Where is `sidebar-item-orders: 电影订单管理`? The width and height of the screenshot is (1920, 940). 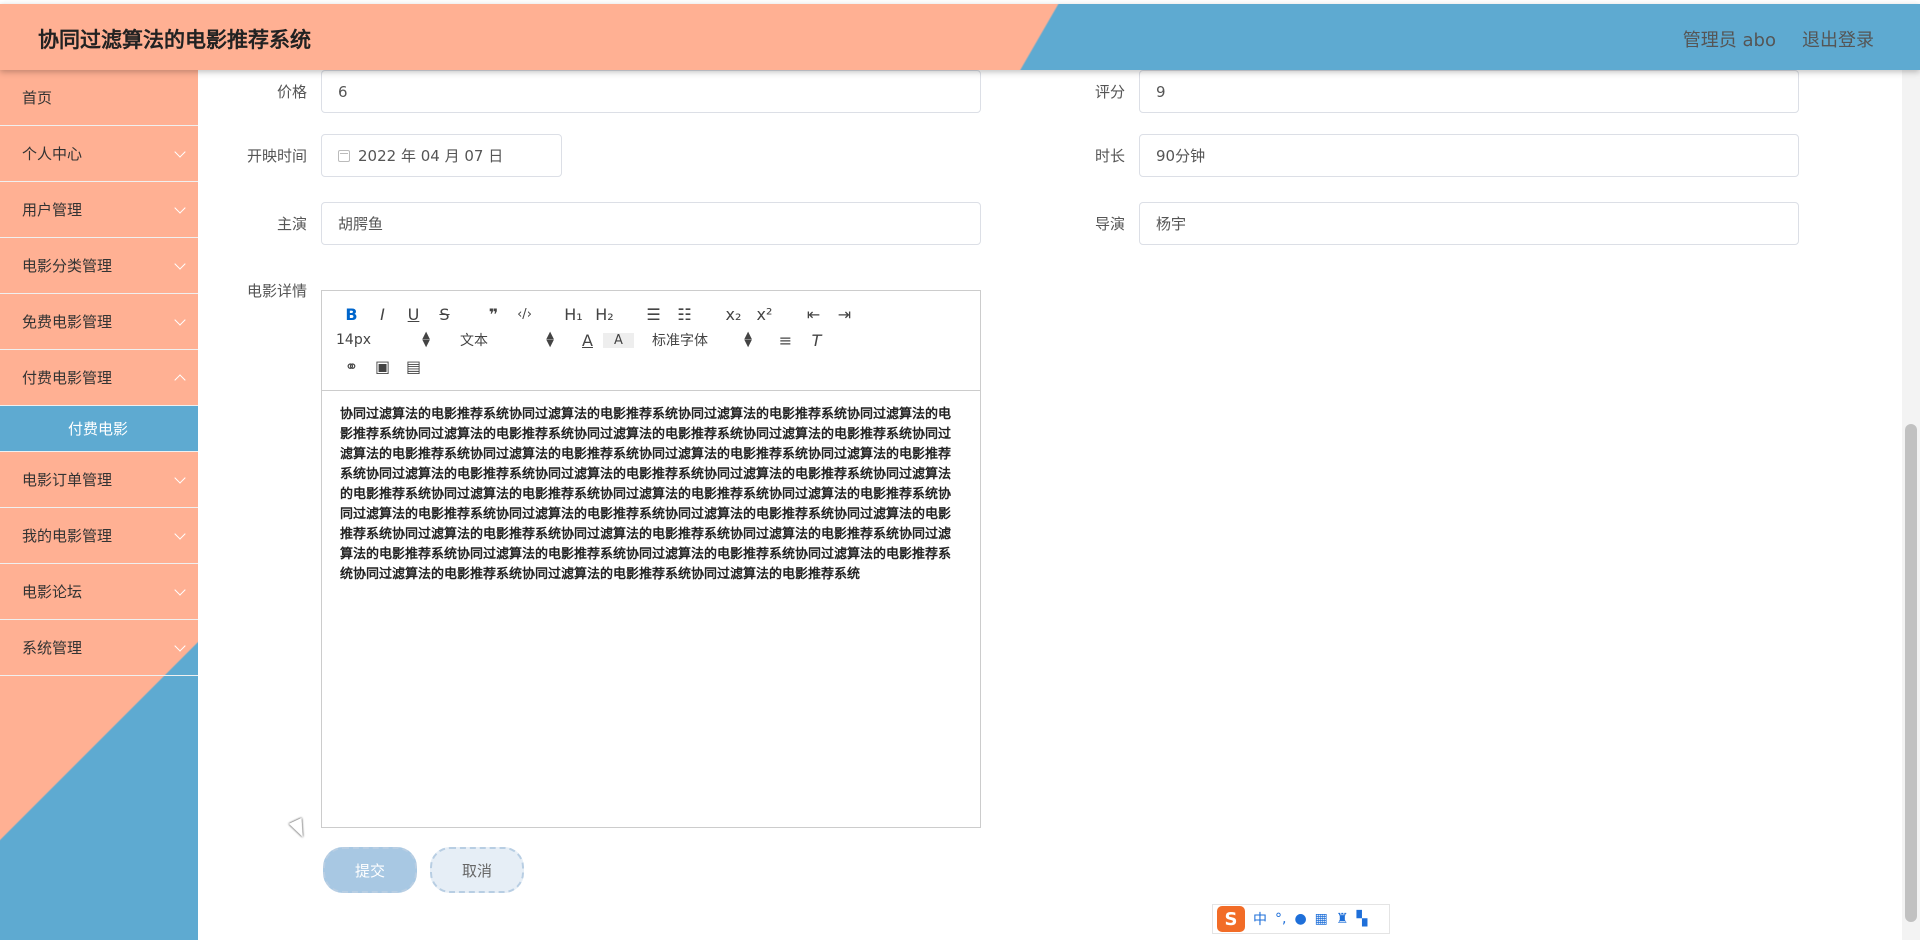
sidebar-item-orders: 电影订单管理 is located at coordinates (99, 480).